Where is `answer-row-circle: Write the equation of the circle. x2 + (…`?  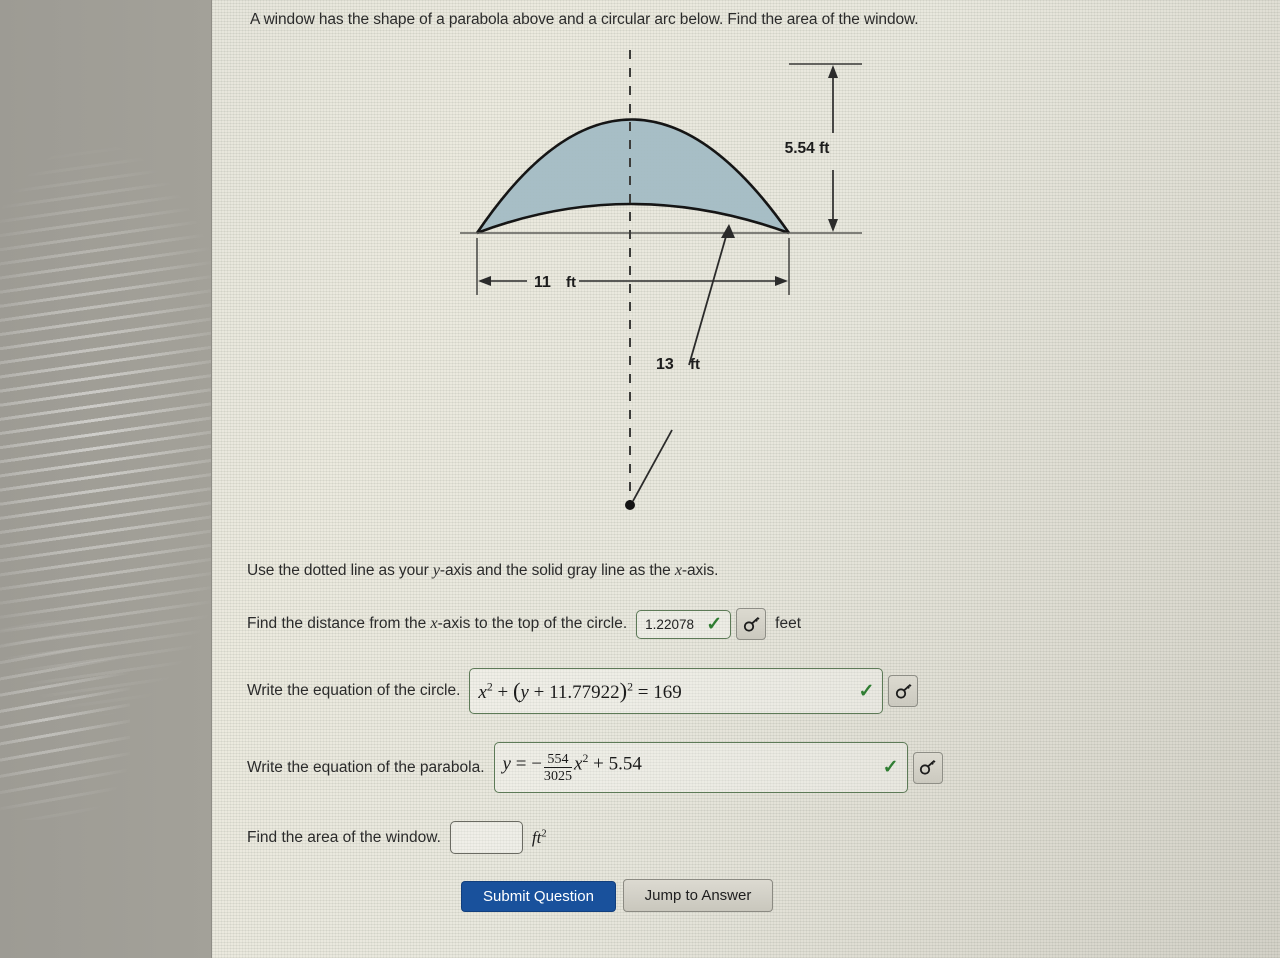 answer-row-circle: Write the equation of the circle. x2 + (… is located at coordinates (583, 691).